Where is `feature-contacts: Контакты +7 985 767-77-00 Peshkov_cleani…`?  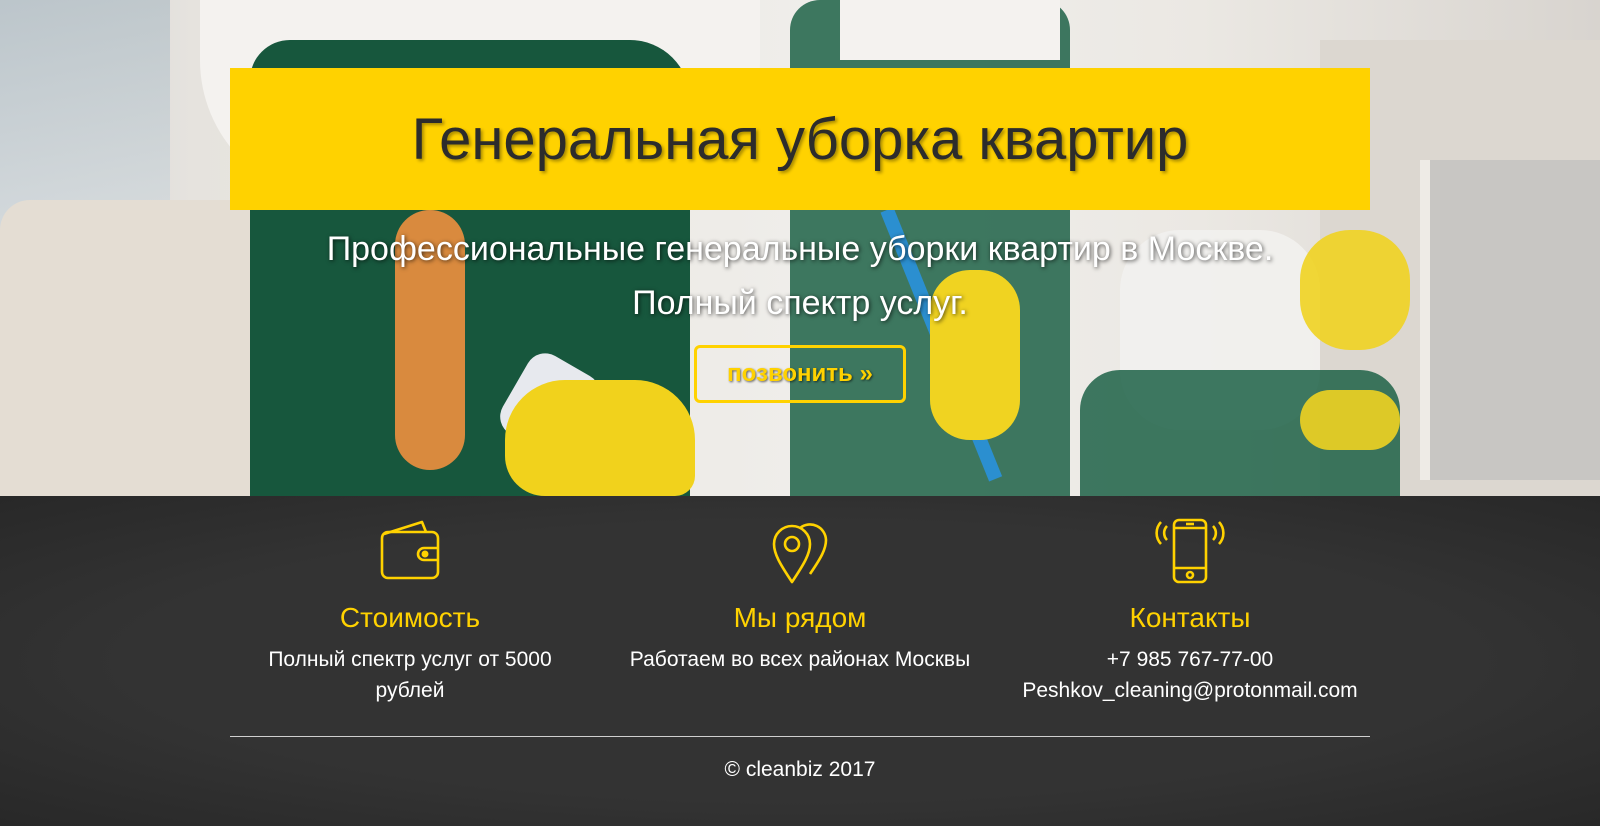 feature-contacts: Контакты +7 985 767-77-00 Peshkov_cleani… is located at coordinates (1190, 612).